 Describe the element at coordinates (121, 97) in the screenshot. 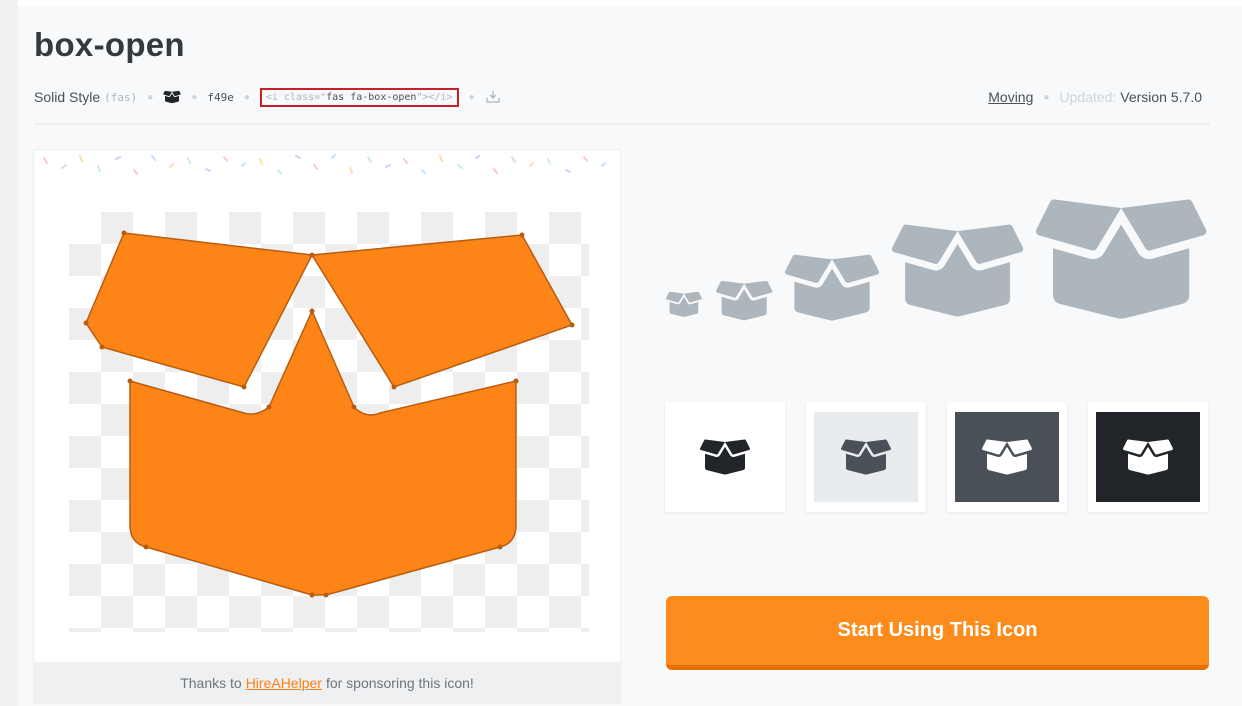

I see `style-prefix: (fas)` at that location.